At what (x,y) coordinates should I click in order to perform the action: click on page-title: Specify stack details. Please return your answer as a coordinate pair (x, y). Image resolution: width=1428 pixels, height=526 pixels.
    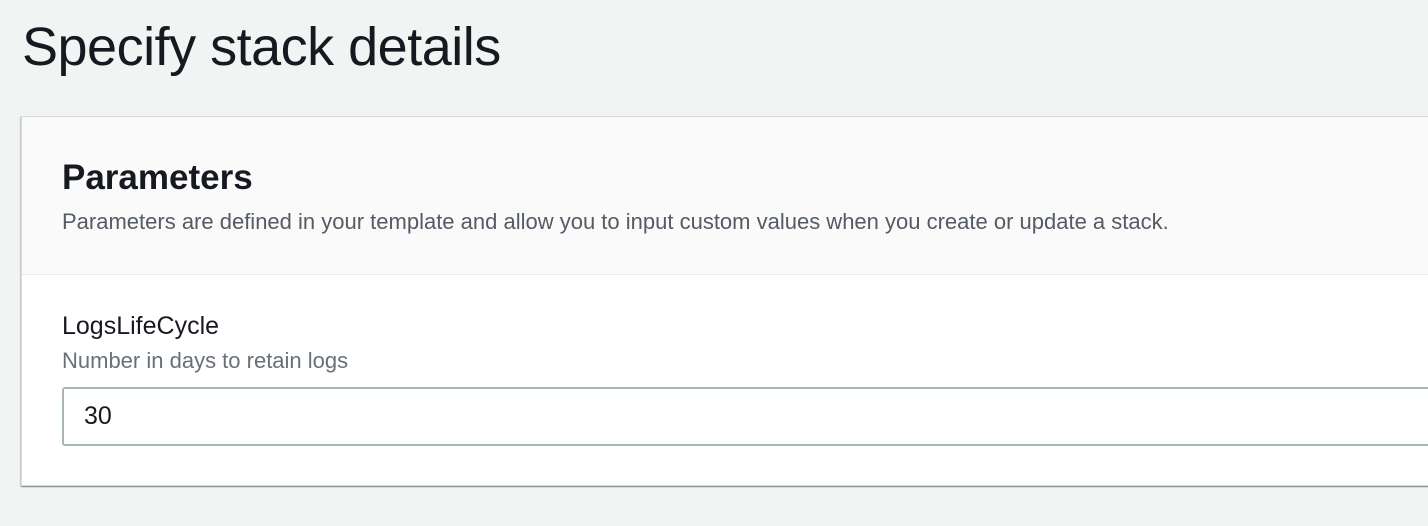
    Looking at the image, I should click on (261, 47).